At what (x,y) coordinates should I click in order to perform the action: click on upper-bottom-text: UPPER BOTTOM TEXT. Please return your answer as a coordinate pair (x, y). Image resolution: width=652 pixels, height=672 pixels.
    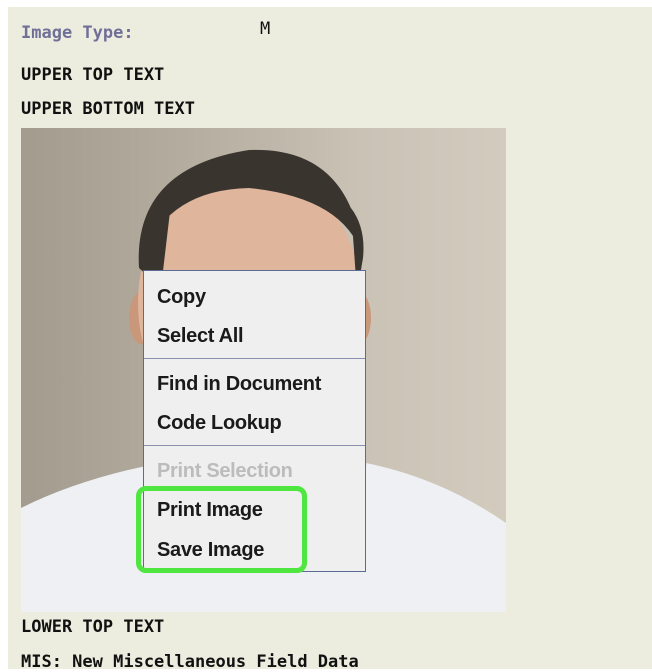
    Looking at the image, I should click on (108, 109).